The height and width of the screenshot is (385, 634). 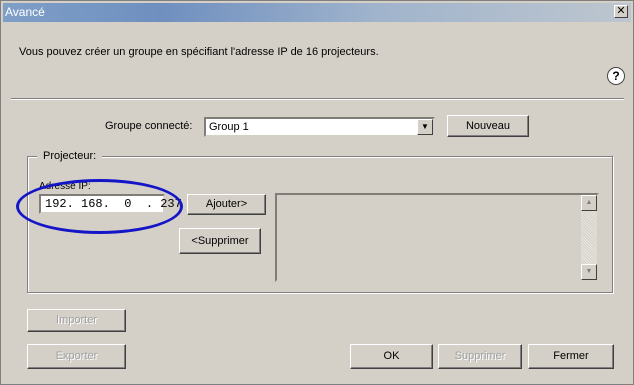 What do you see at coordinates (437, 237) in the screenshot?
I see `projector-list: ▲ ▼` at bounding box center [437, 237].